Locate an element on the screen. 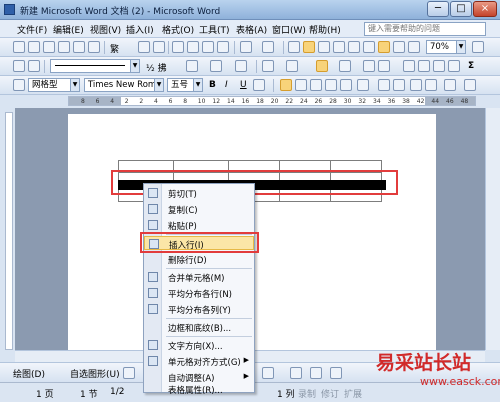  cut-icon is located at coordinates (178, 47).